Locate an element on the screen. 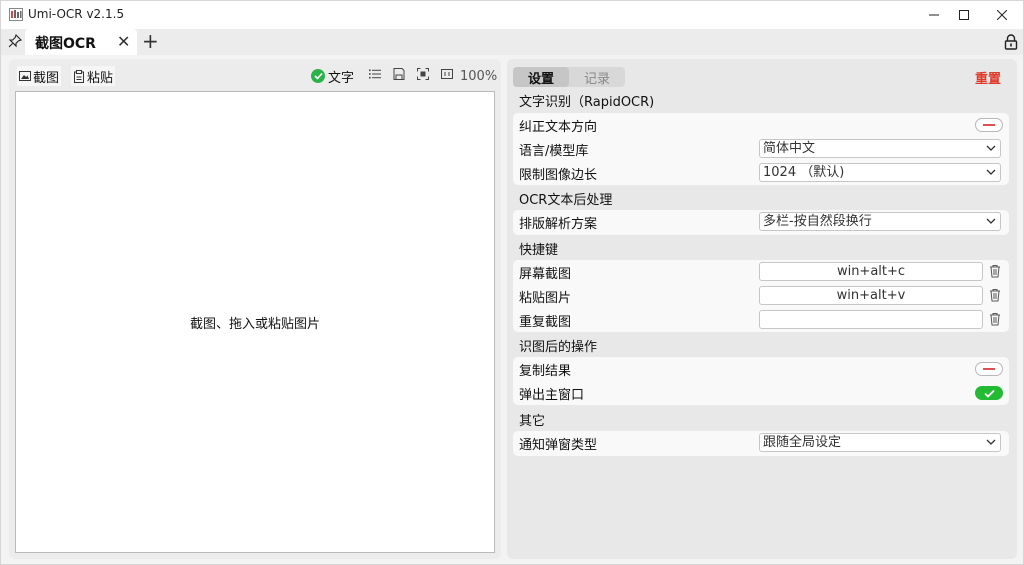 This screenshot has width=1024, height=565. hotkey-screenshot-label: 屏幕截图 is located at coordinates (545, 272).